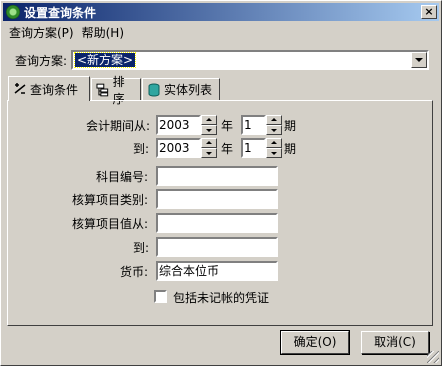 The image size is (442, 366). What do you see at coordinates (118, 126) in the screenshot?
I see `period-from-label: 会计期间从:` at bounding box center [118, 126].